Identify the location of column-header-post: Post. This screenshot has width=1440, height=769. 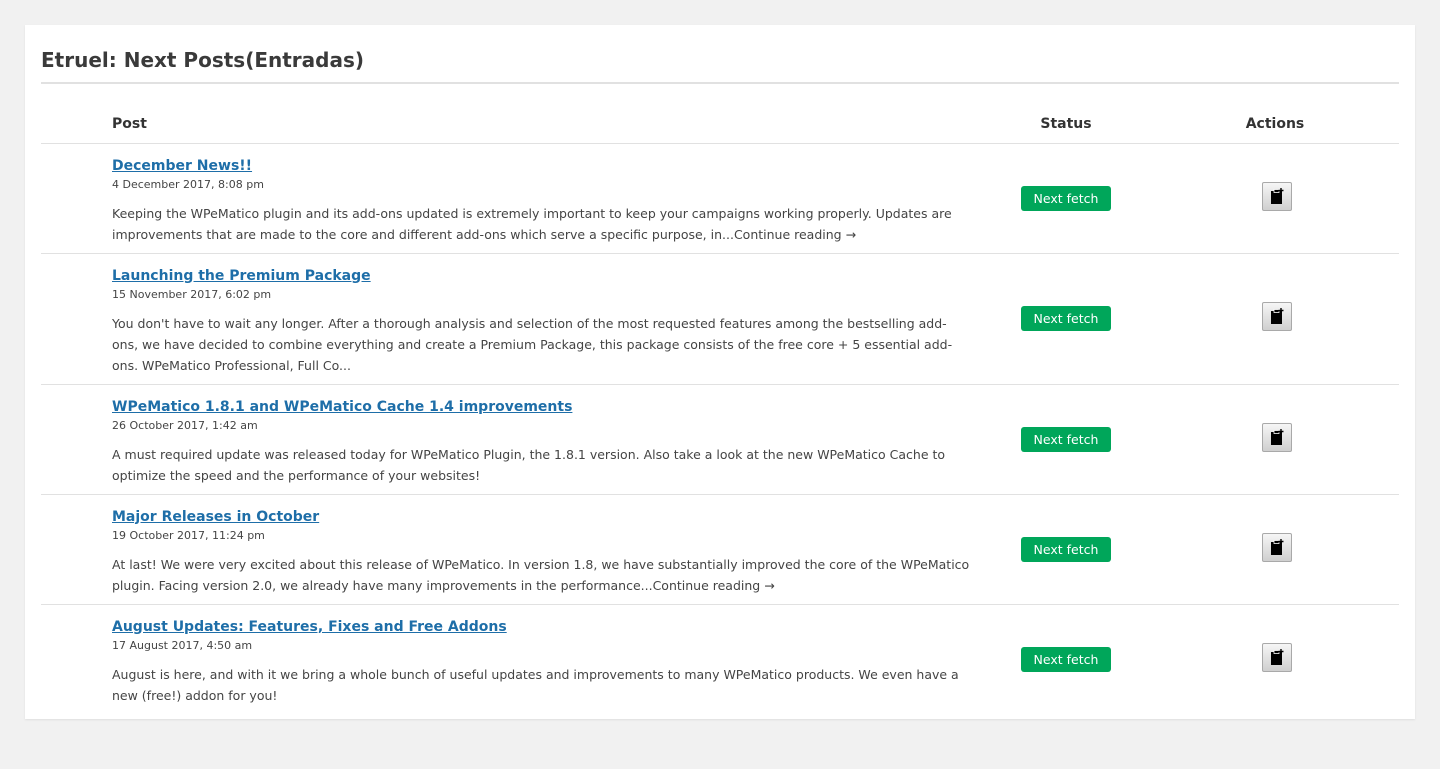
(511, 114).